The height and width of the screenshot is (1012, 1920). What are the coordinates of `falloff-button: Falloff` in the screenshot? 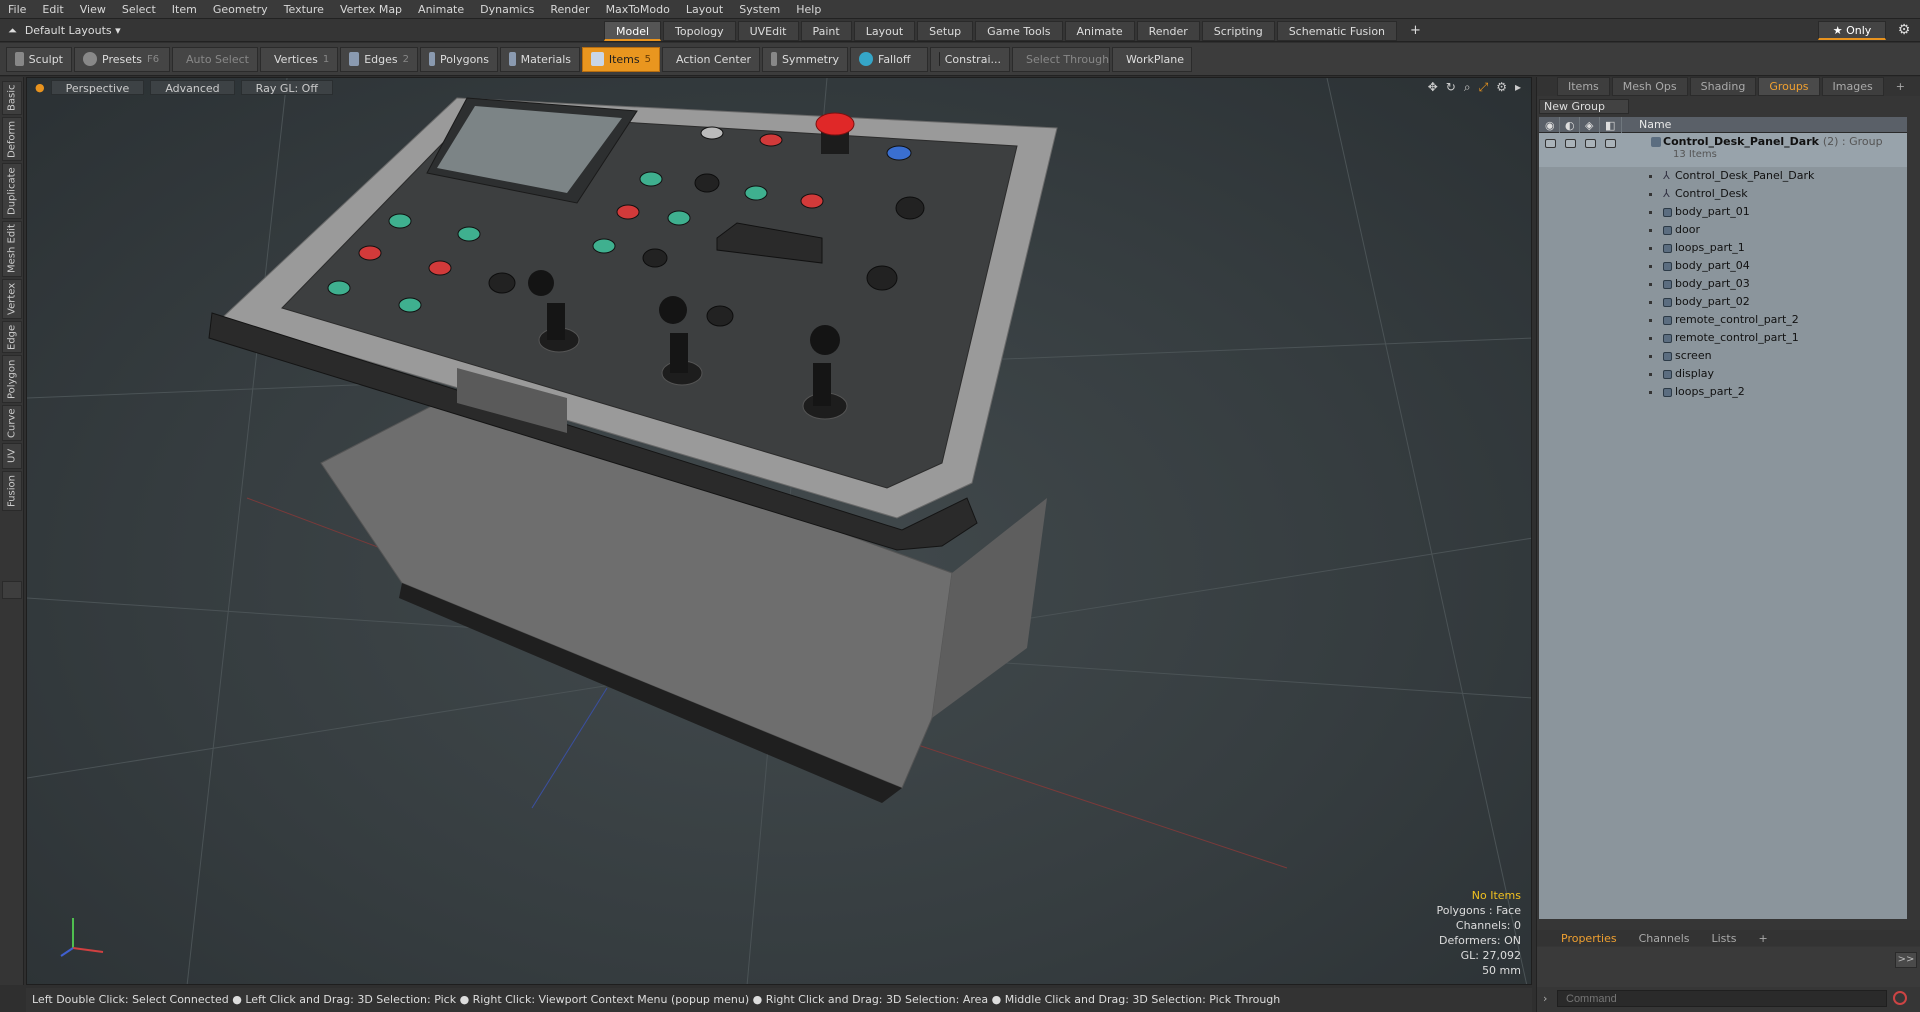 It's located at (889, 59).